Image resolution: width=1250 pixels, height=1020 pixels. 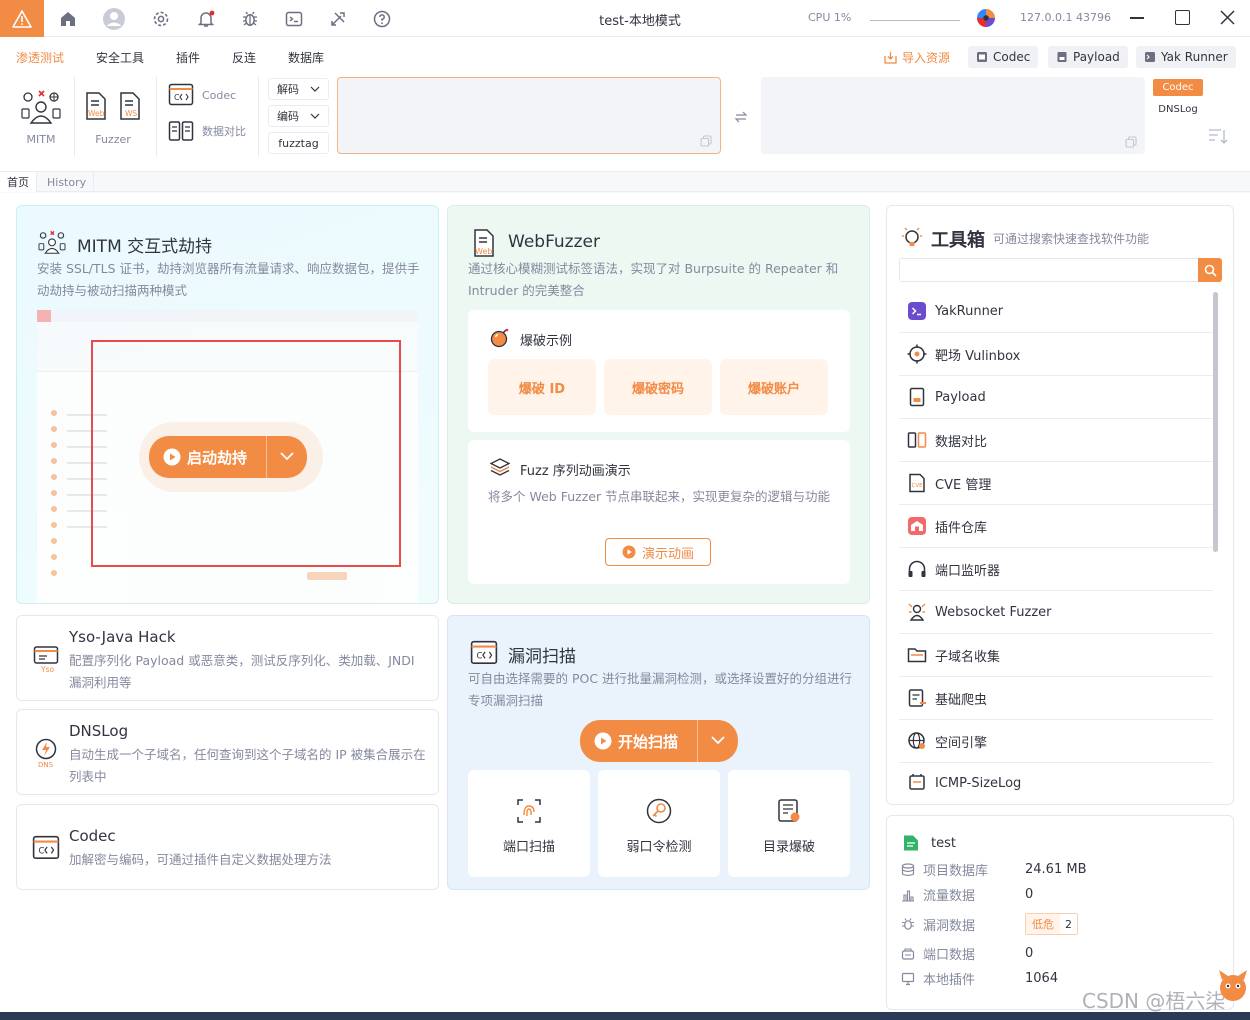 I want to click on toolbox-item-yakrunner: YakRunner, so click(x=1056, y=311).